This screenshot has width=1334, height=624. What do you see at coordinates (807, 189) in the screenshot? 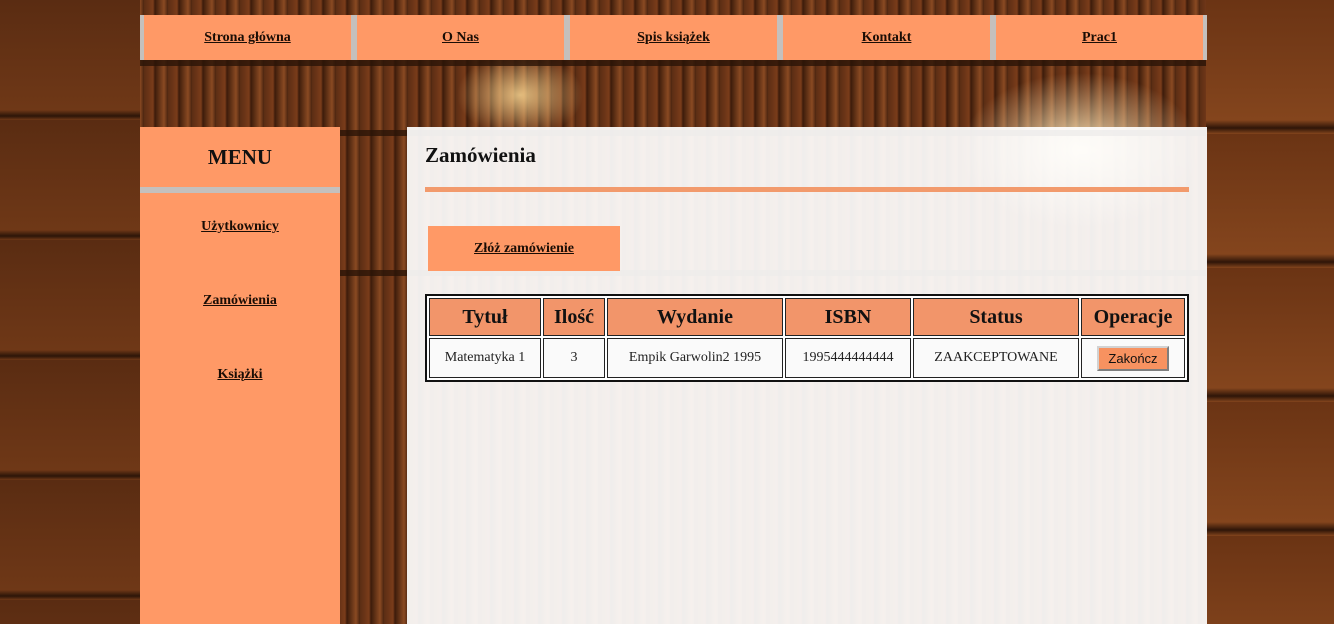
I see `title-divider` at bounding box center [807, 189].